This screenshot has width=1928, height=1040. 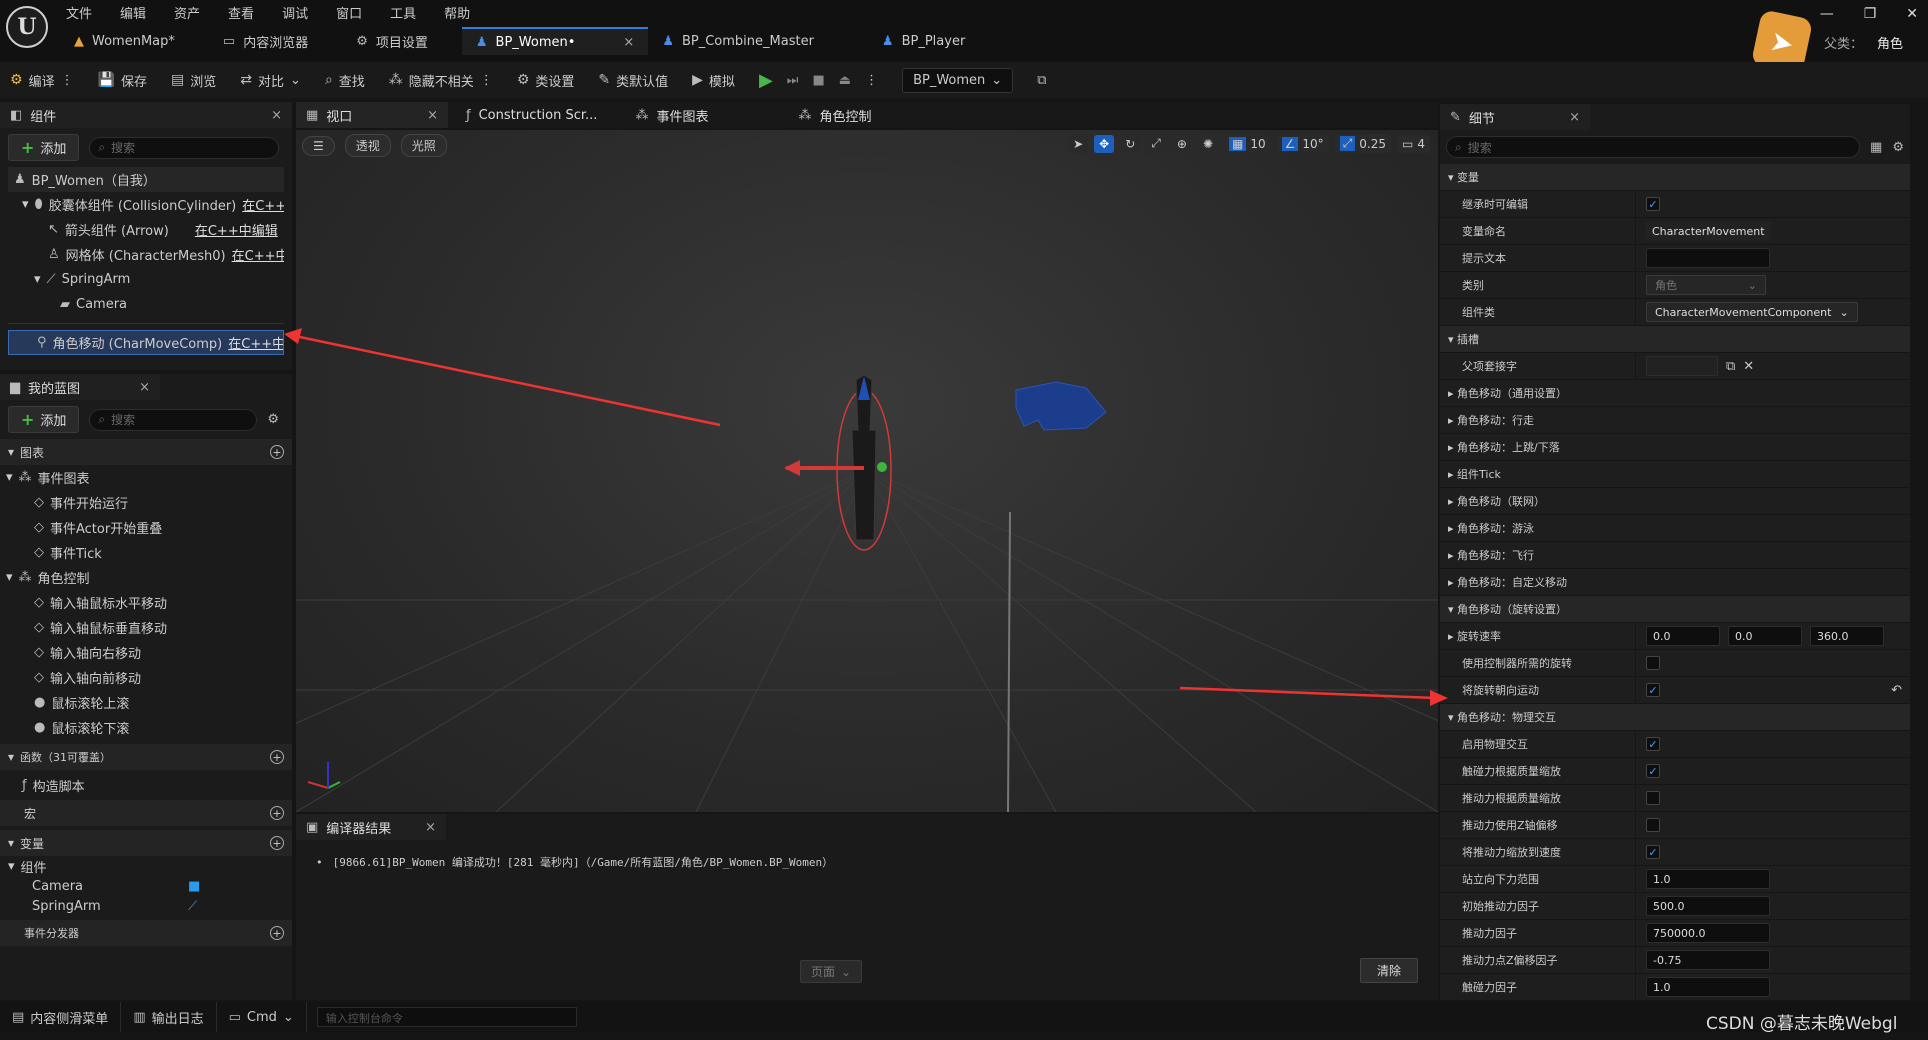 I want to click on construction-script-item: ƒ 构造脚本, so click(x=146, y=785).